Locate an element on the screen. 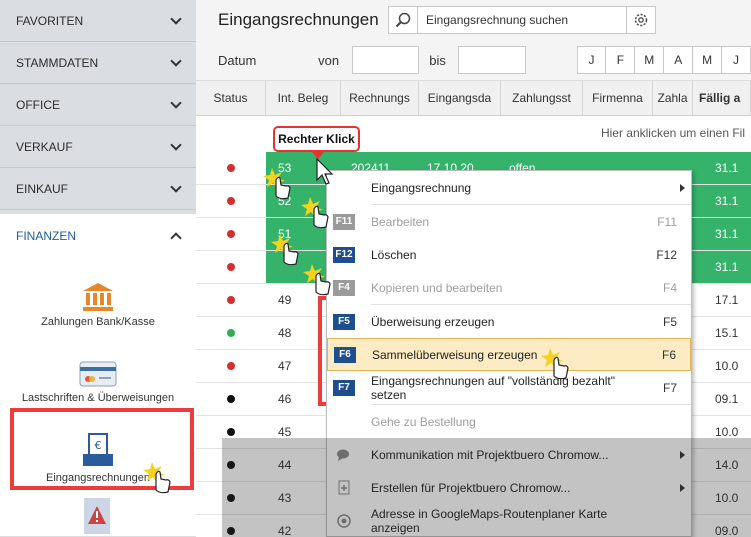 The height and width of the screenshot is (537, 751). search-button is located at coordinates (403, 20).